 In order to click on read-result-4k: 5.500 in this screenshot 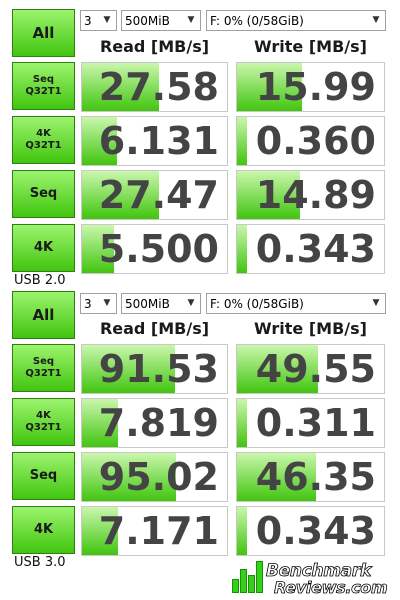, I will do `click(154, 249)`.